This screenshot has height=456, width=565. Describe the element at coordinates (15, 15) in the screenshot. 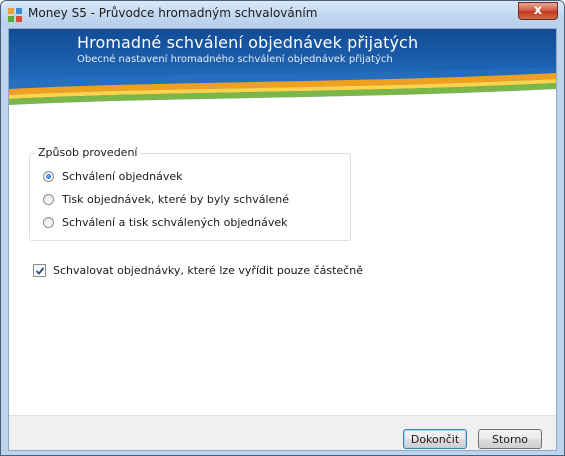

I see `money-s5-app-icon` at that location.